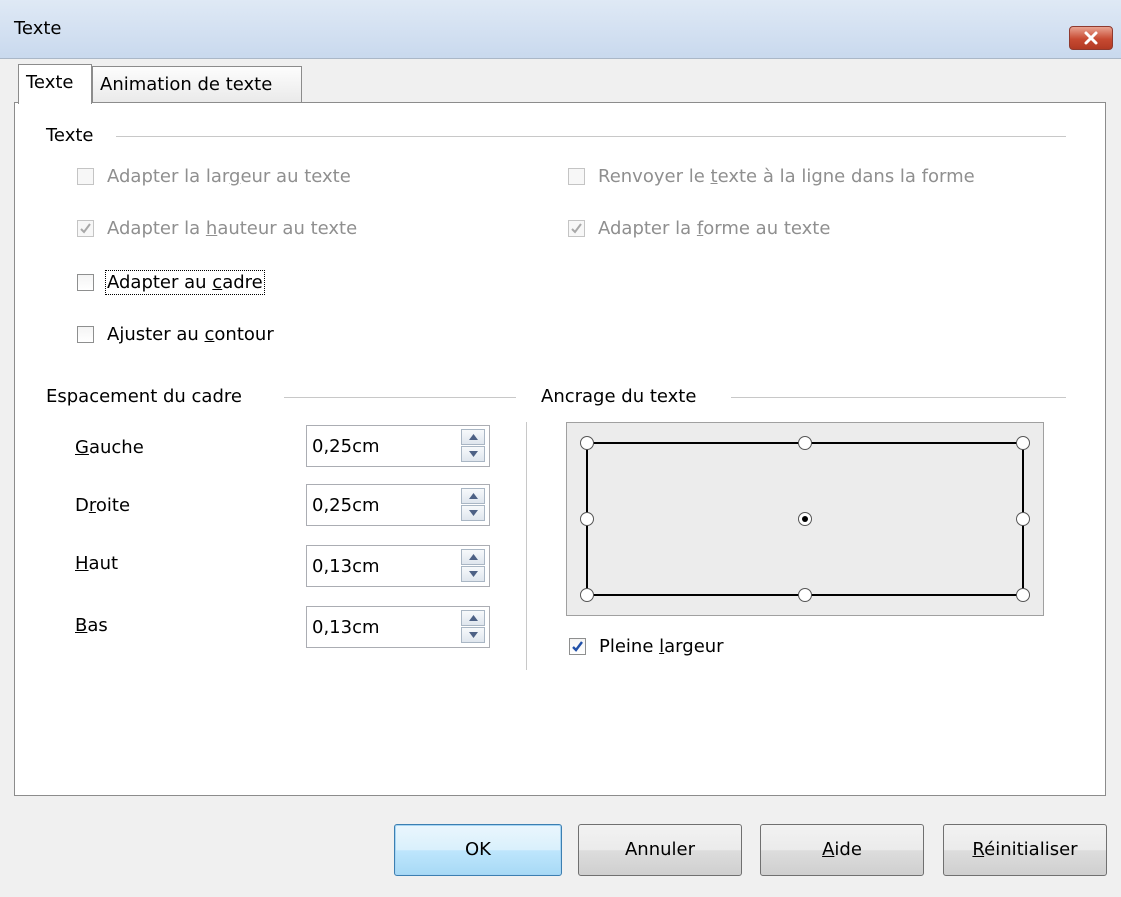 The height and width of the screenshot is (897, 1121). What do you see at coordinates (805, 443) in the screenshot?
I see `anchor-top-center` at bounding box center [805, 443].